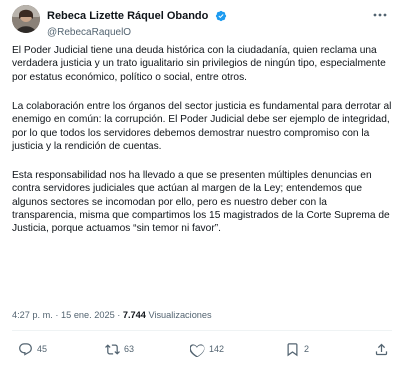 This screenshot has height=369, width=402. What do you see at coordinates (32, 315) in the screenshot?
I see `tweet-time: 4:27 p. m.` at bounding box center [32, 315].